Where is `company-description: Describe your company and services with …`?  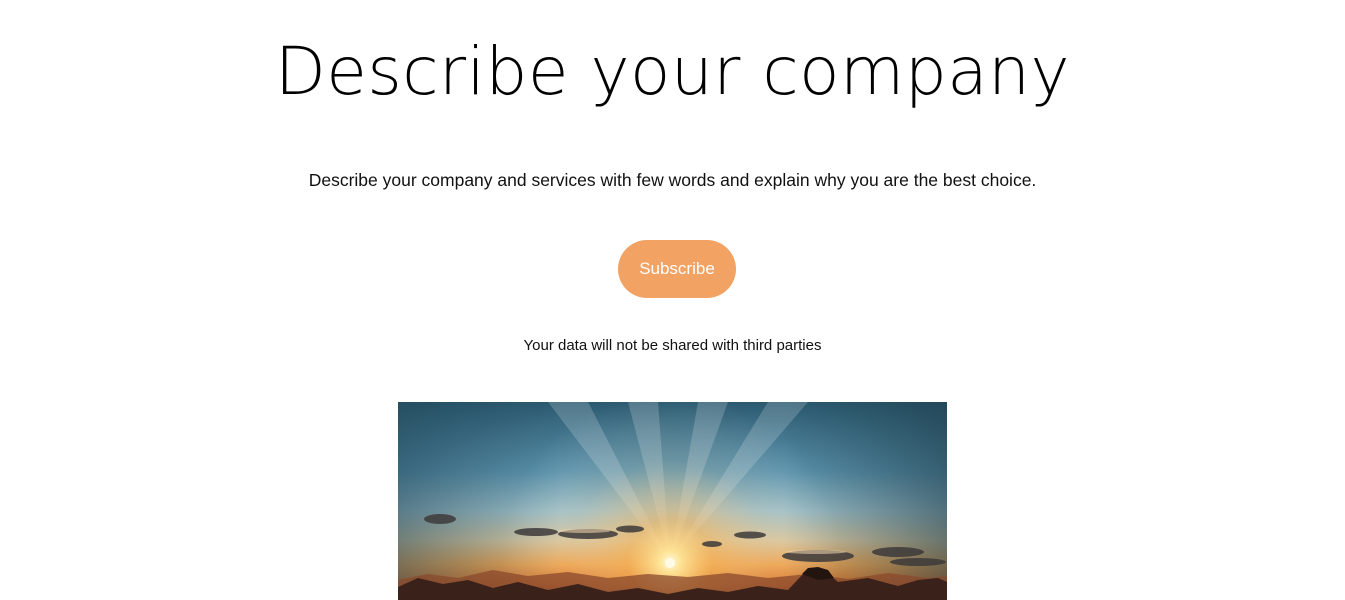
company-description: Describe your company and services with … is located at coordinates (672, 180).